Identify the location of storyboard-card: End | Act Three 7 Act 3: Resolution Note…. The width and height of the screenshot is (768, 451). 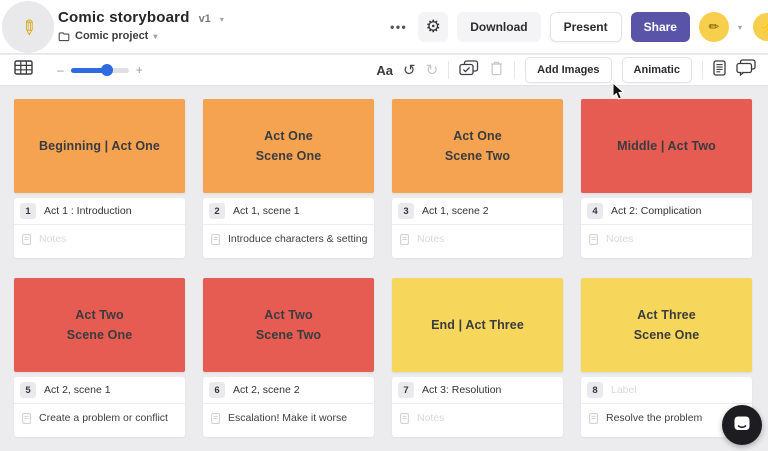
(477, 357).